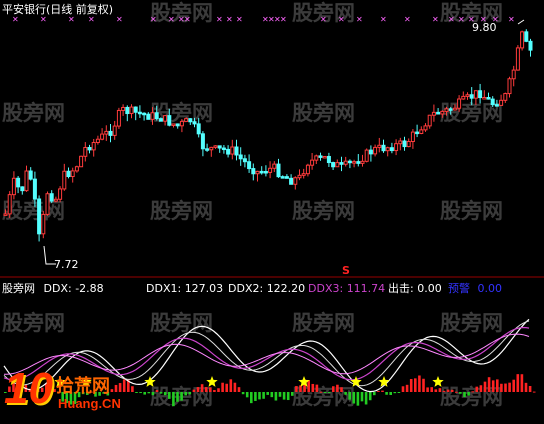 The image size is (544, 424). What do you see at coordinates (18, 288) in the screenshot?
I see `indicator-title: 股旁网` at bounding box center [18, 288].